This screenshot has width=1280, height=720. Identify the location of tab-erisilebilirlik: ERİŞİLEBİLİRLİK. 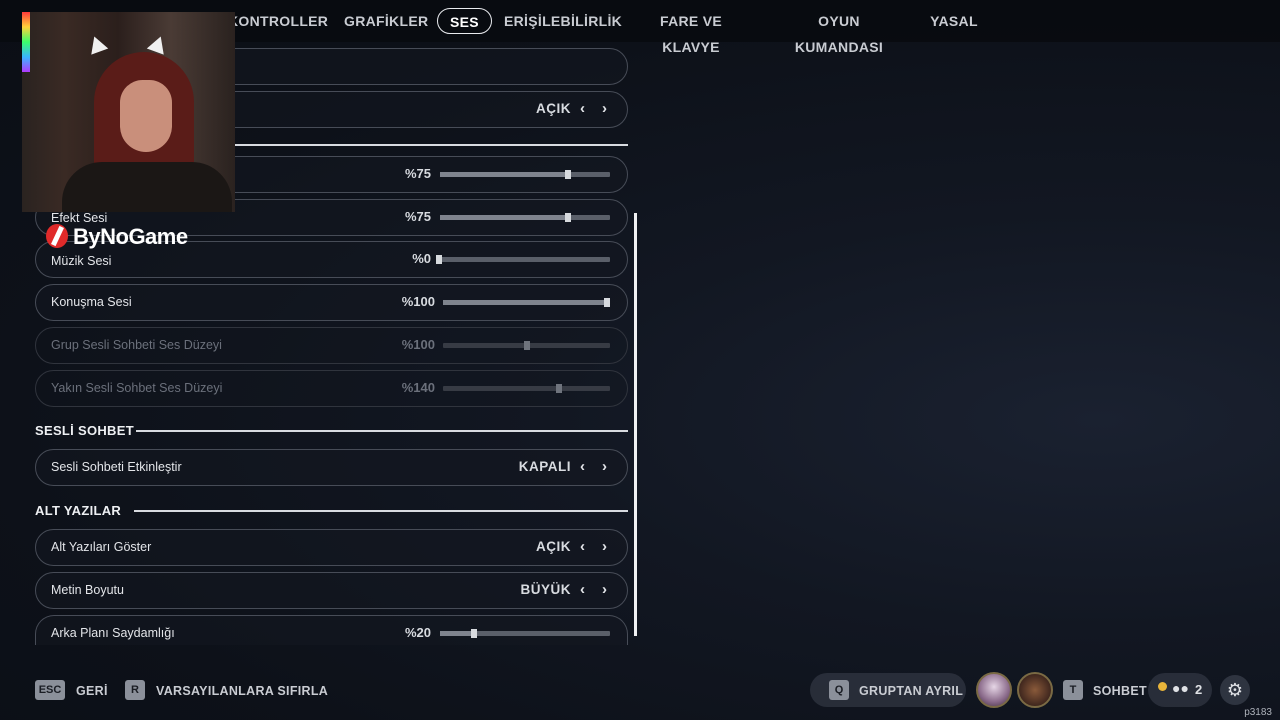
(563, 21).